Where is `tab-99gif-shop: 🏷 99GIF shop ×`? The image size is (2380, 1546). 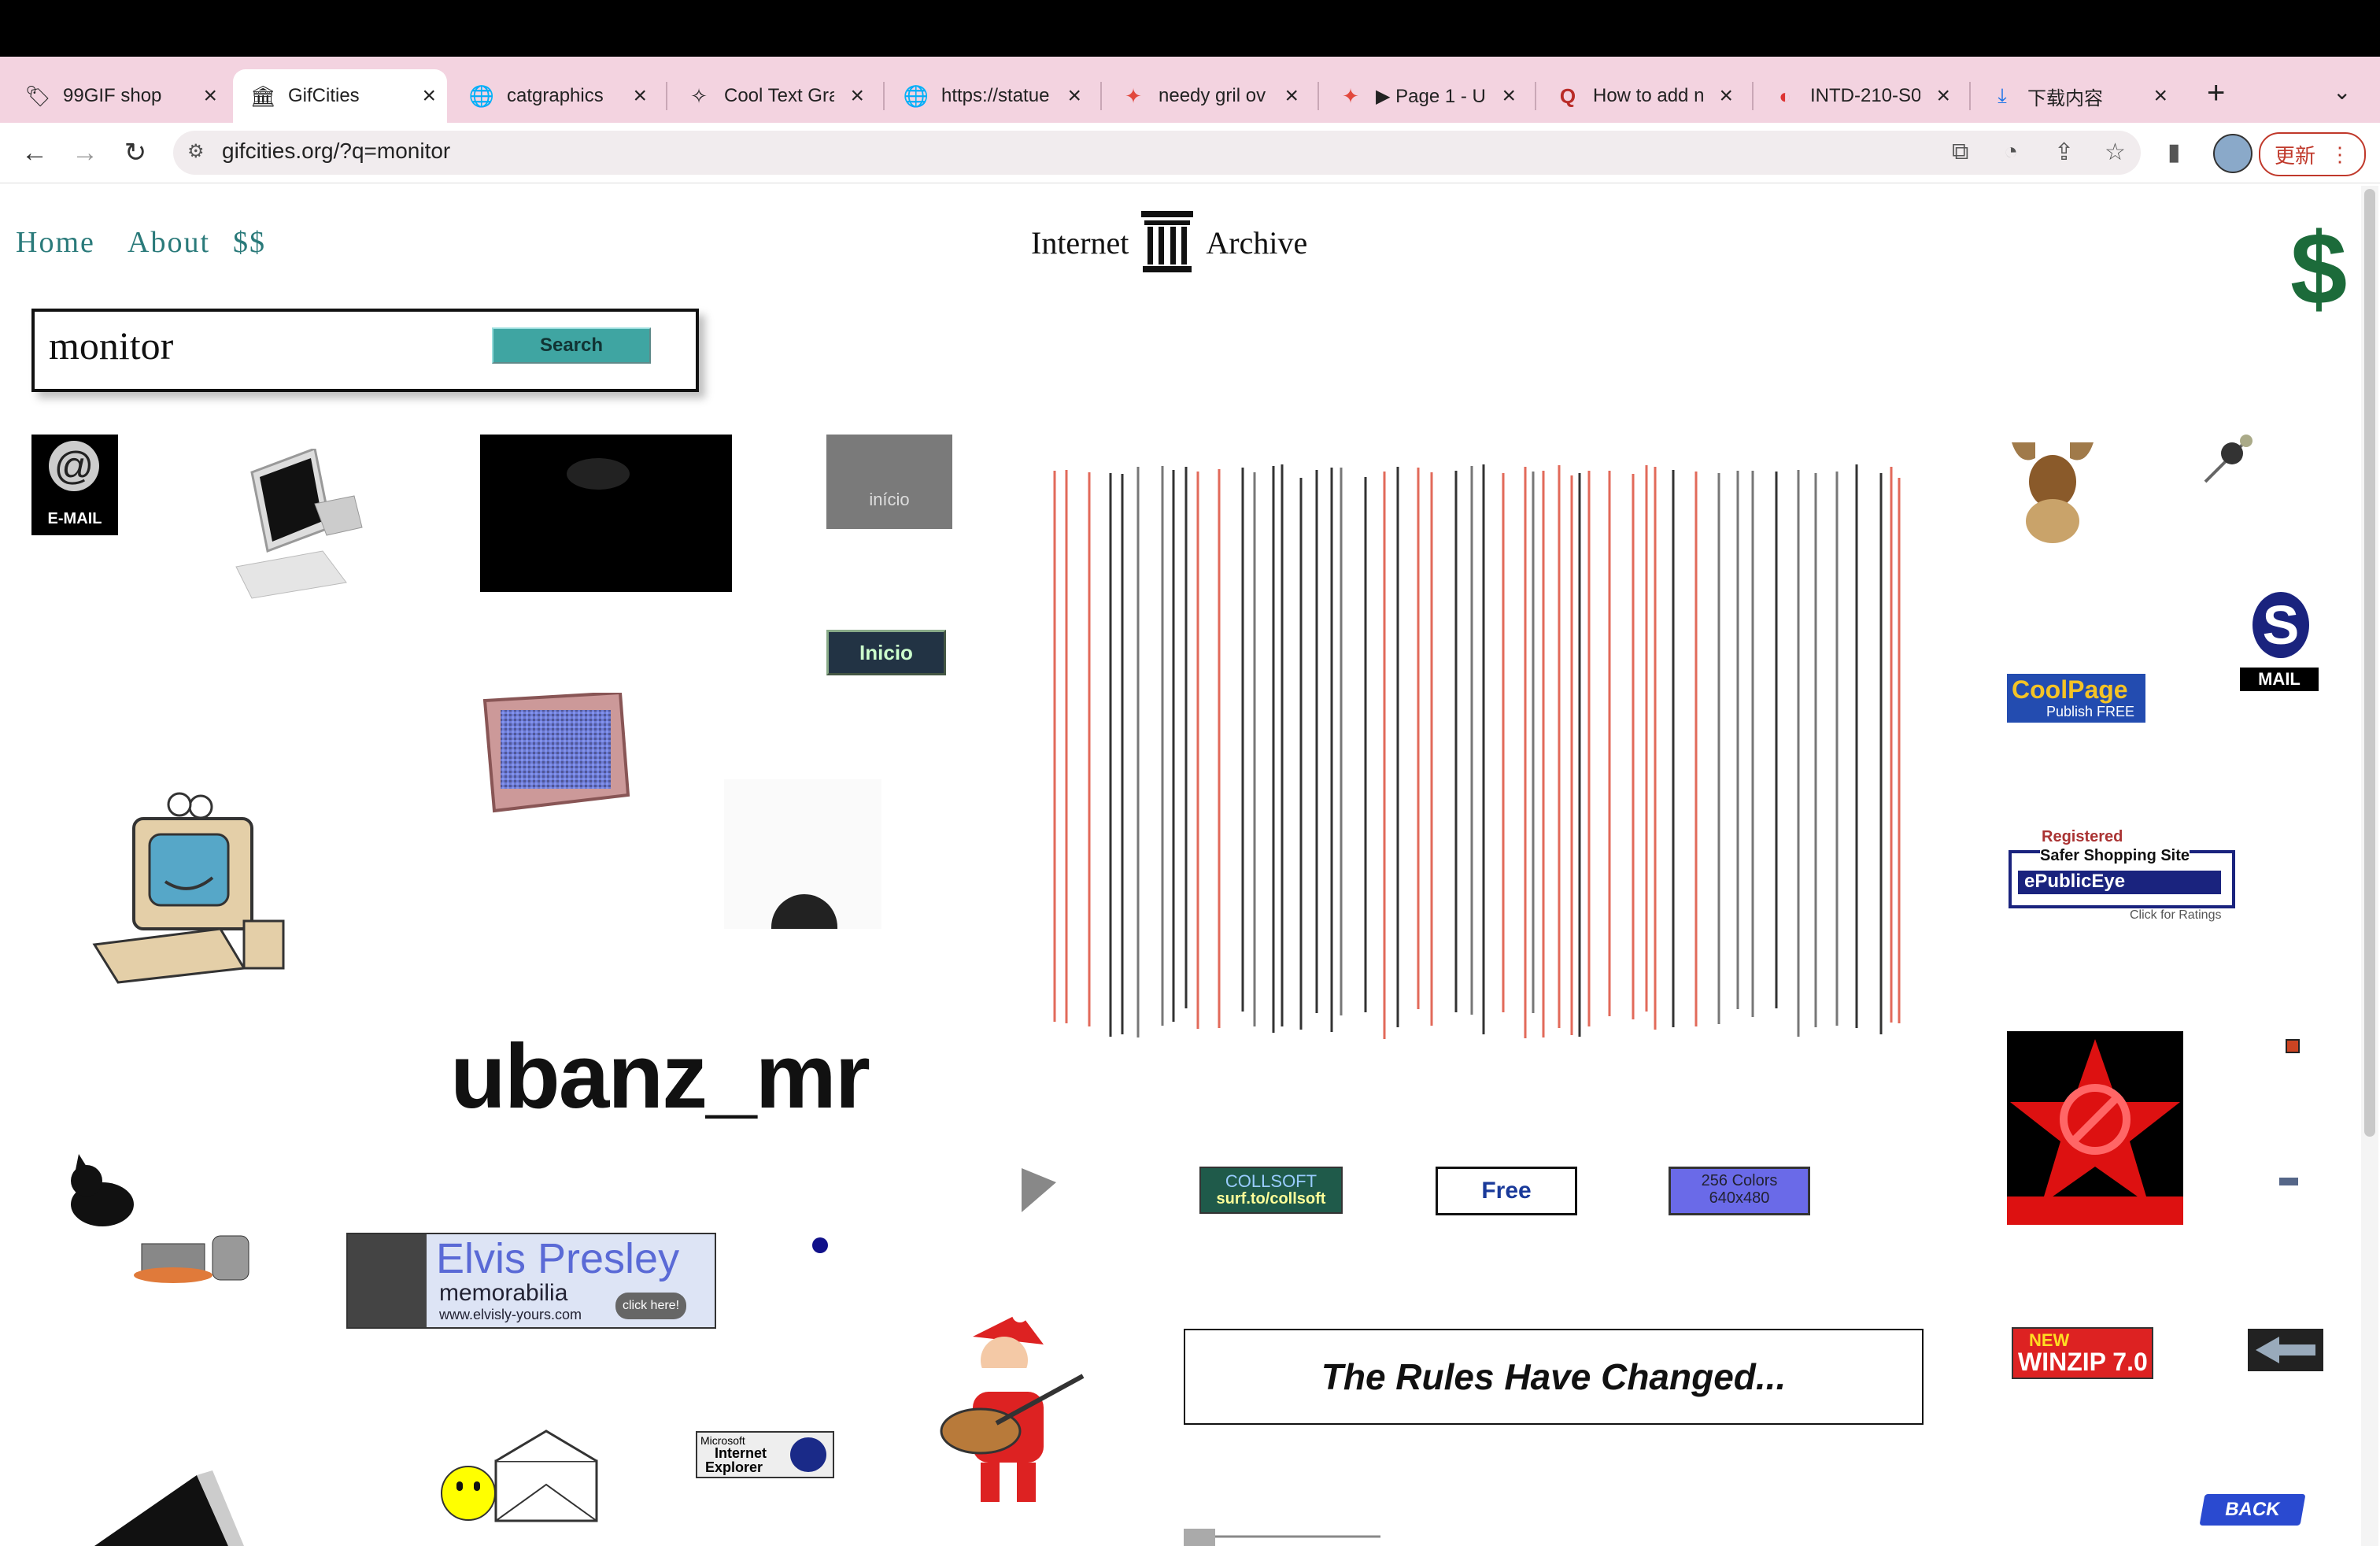
tab-99gif-shop: 🏷 99GIF shop × is located at coordinates (118, 96).